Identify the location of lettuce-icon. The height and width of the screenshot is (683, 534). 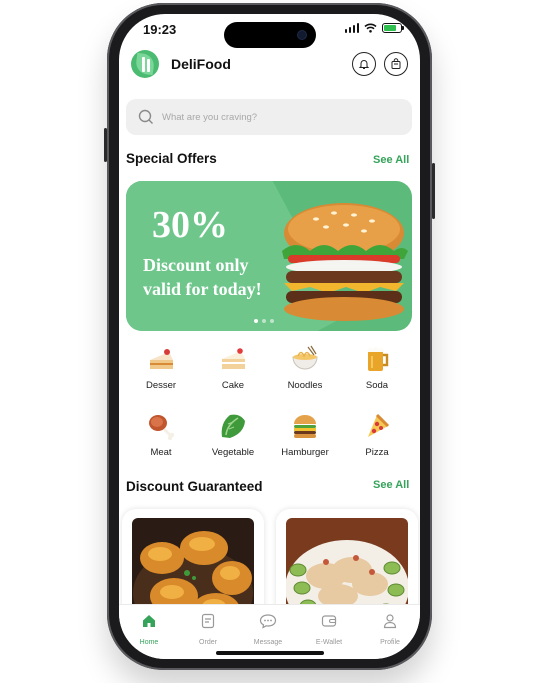
(233, 426).